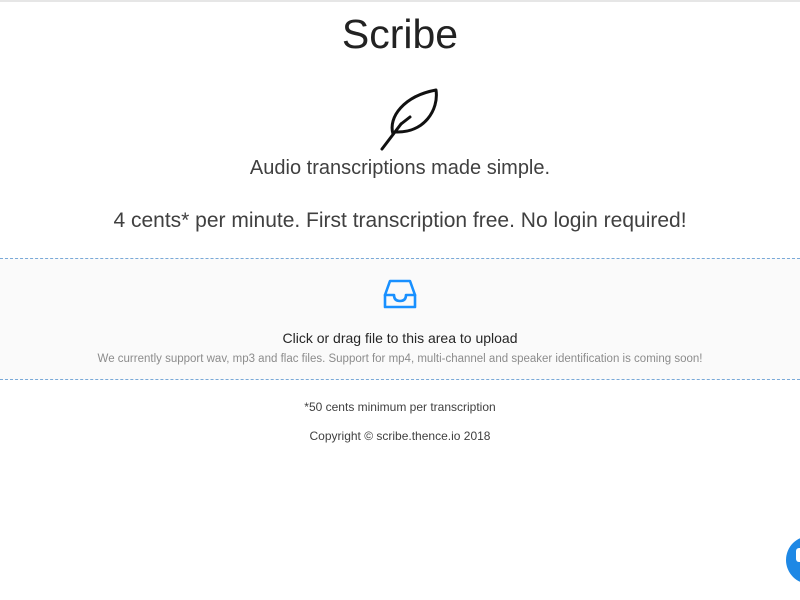 The image size is (800, 600). I want to click on feather-icon, so click(409, 119).